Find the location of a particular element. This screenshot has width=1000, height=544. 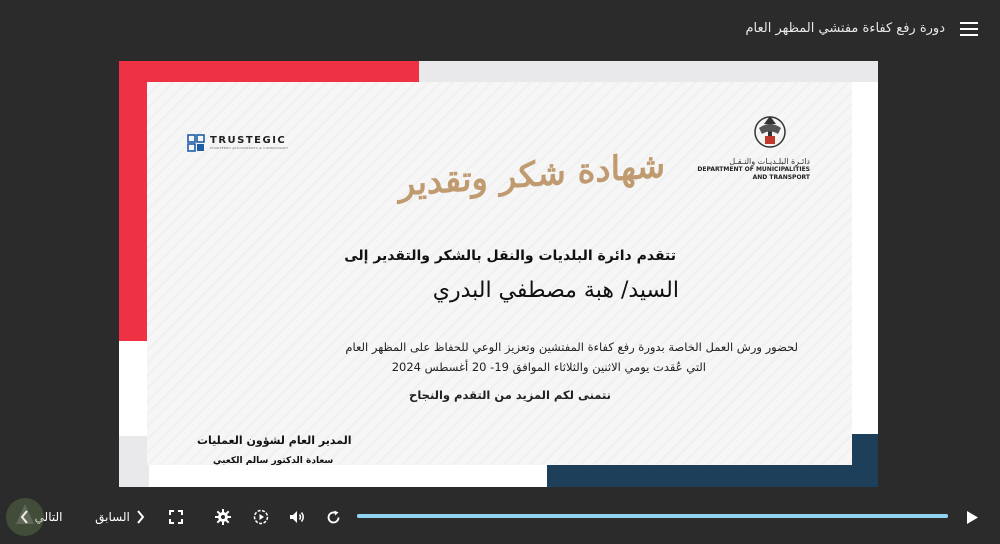

brand-name: TRUSTEGIC is located at coordinates (248, 140).